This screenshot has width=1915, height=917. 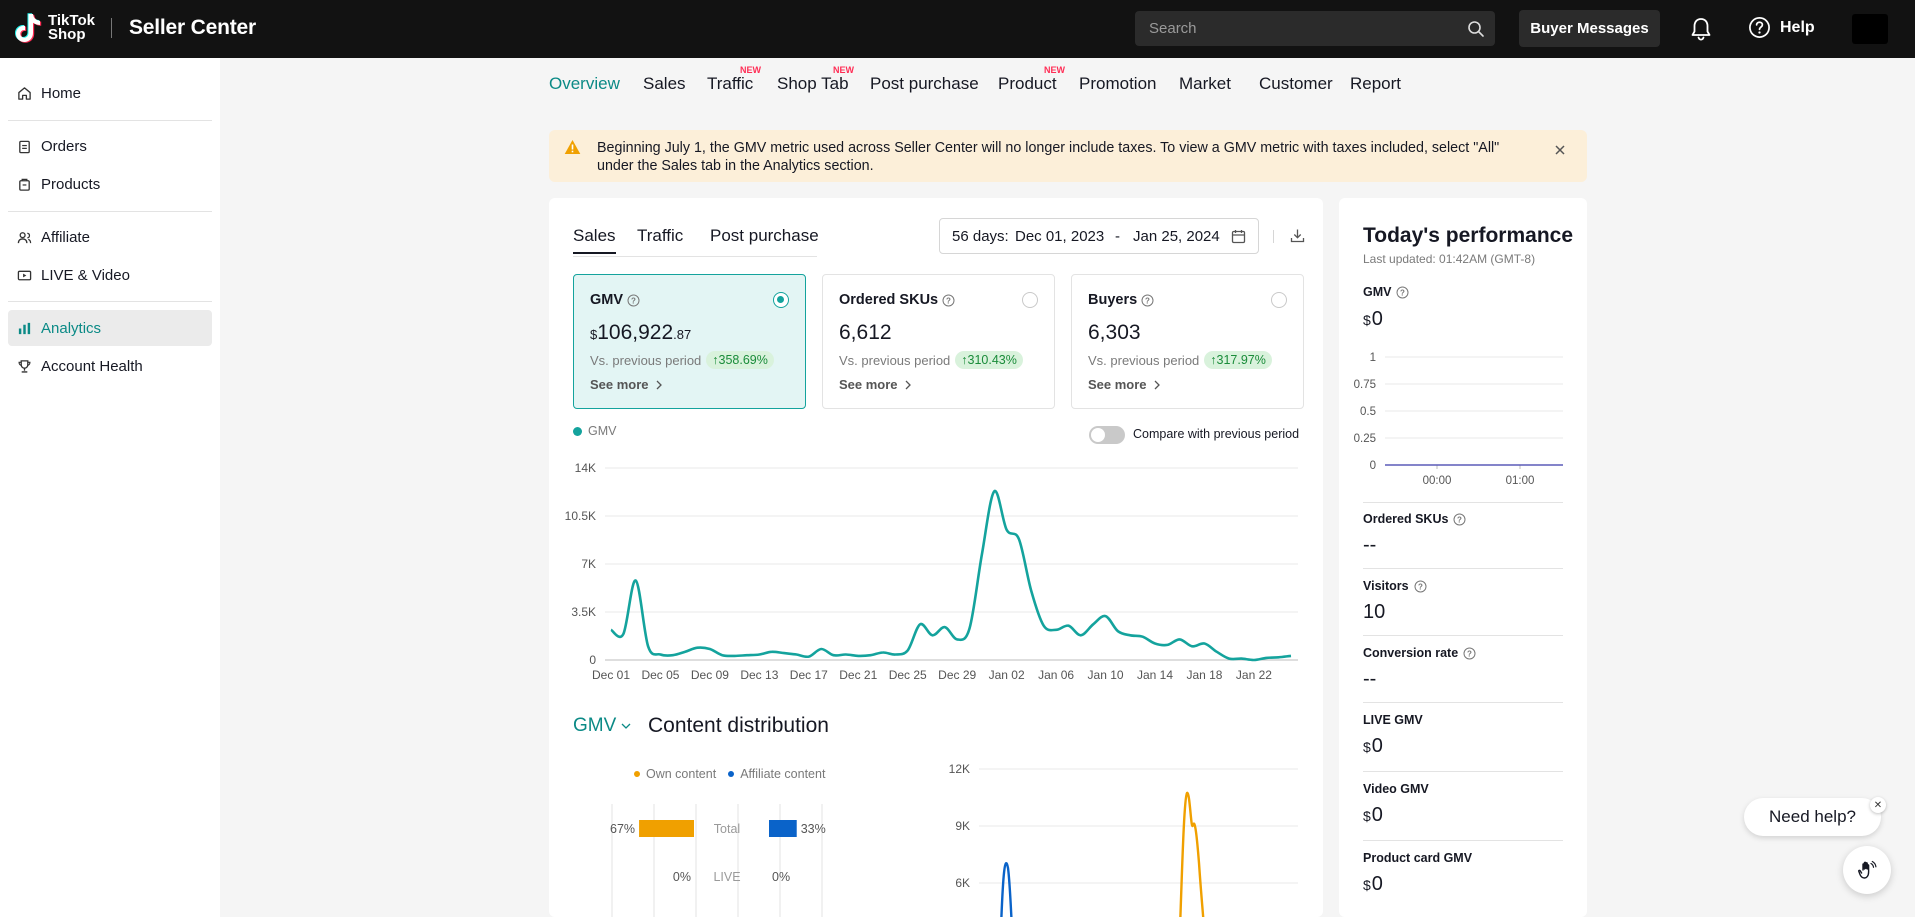 What do you see at coordinates (1367, 816) in the screenshot?
I see `currency-symbol: $` at bounding box center [1367, 816].